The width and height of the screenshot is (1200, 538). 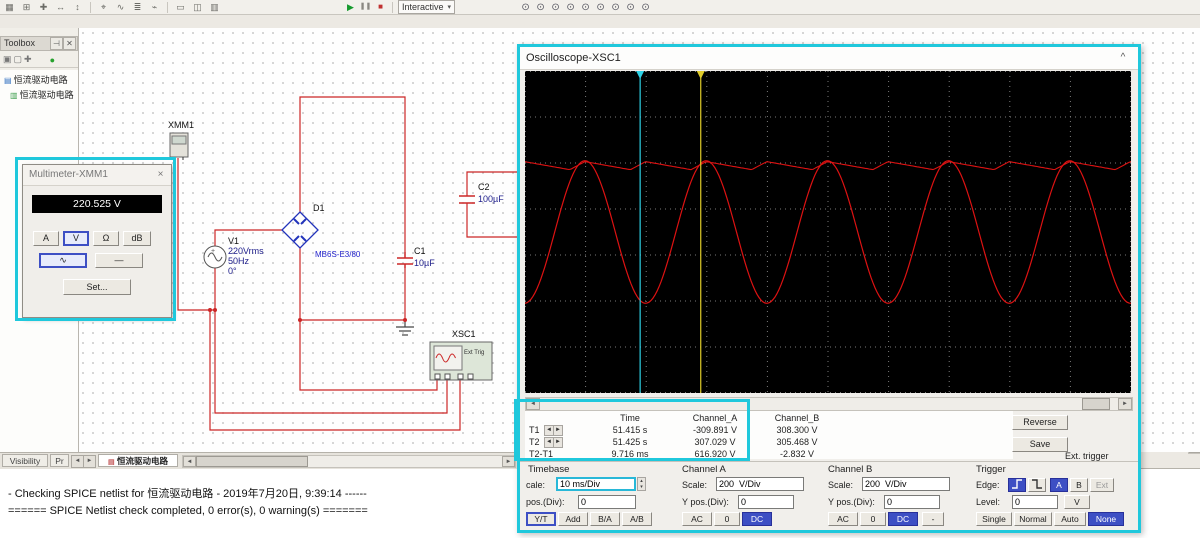 What do you see at coordinates (1033, 519) in the screenshot?
I see `trigger-normal-button: Normal` at bounding box center [1033, 519].